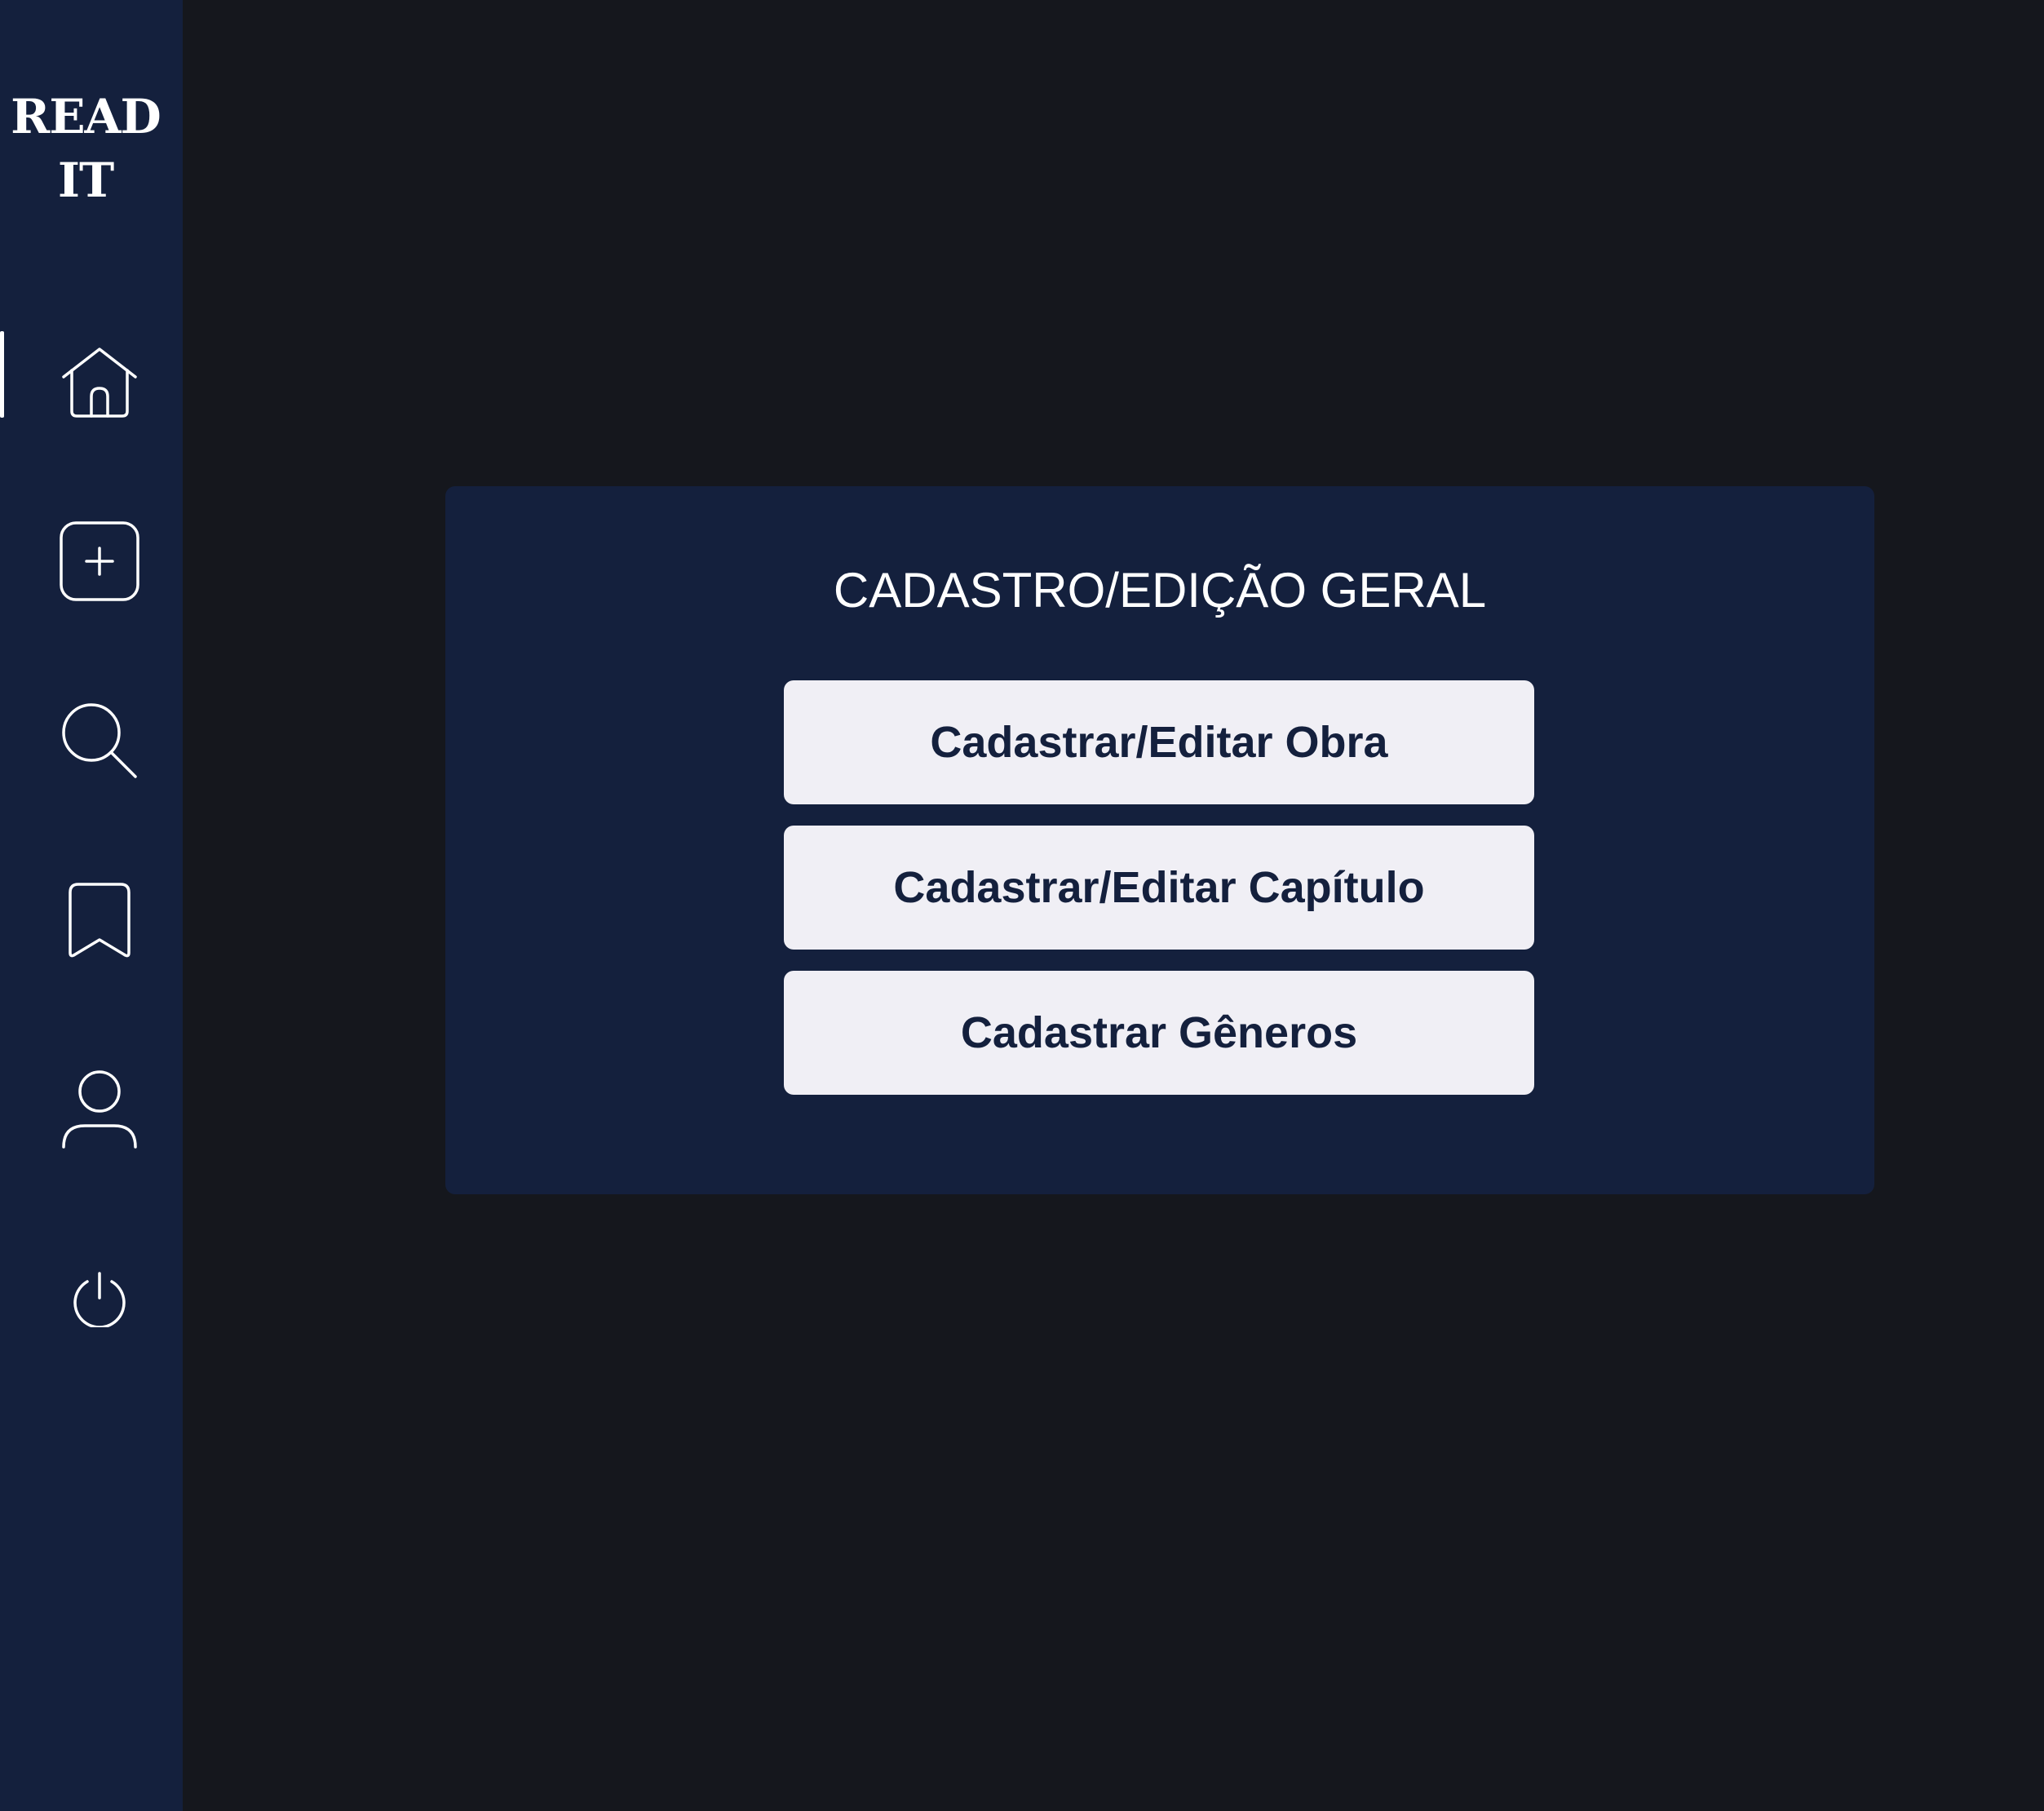 This screenshot has width=2044, height=1811. Describe the element at coordinates (1160, 590) in the screenshot. I see `card-title: CADASTRO/EDIÇÃO GERAL` at that location.